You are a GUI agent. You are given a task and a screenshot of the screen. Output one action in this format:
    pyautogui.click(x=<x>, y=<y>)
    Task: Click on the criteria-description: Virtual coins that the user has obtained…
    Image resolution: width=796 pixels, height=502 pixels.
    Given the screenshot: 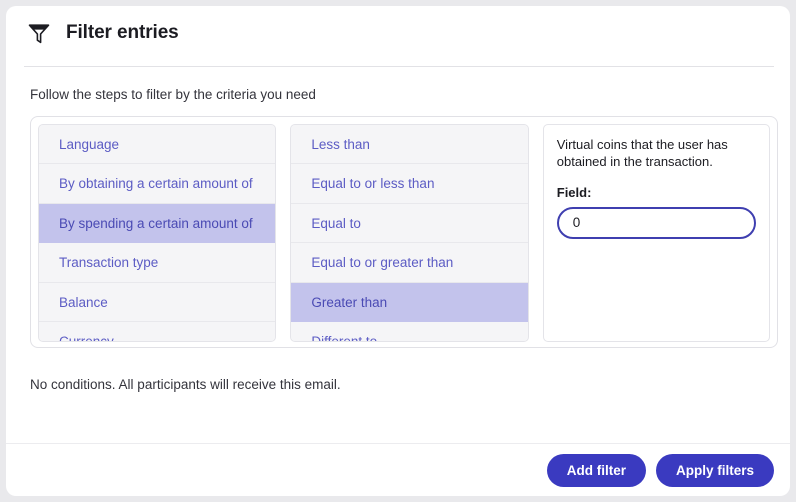 What is the action you would take?
    pyautogui.click(x=642, y=153)
    